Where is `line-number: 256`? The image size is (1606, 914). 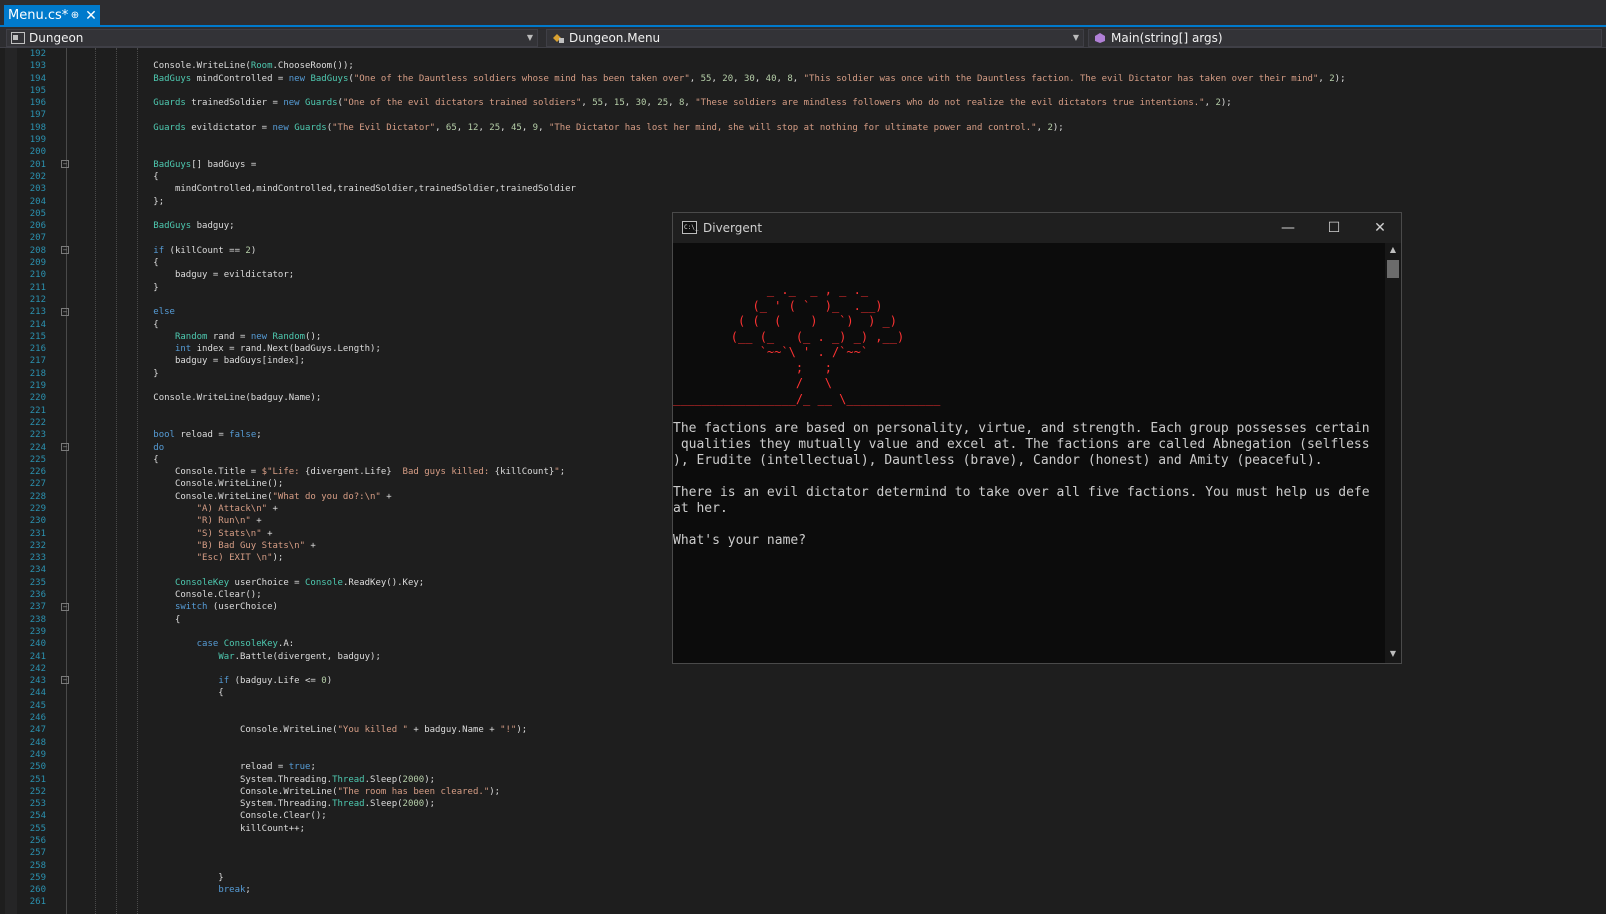
line-number: 256 is located at coordinates (37, 841).